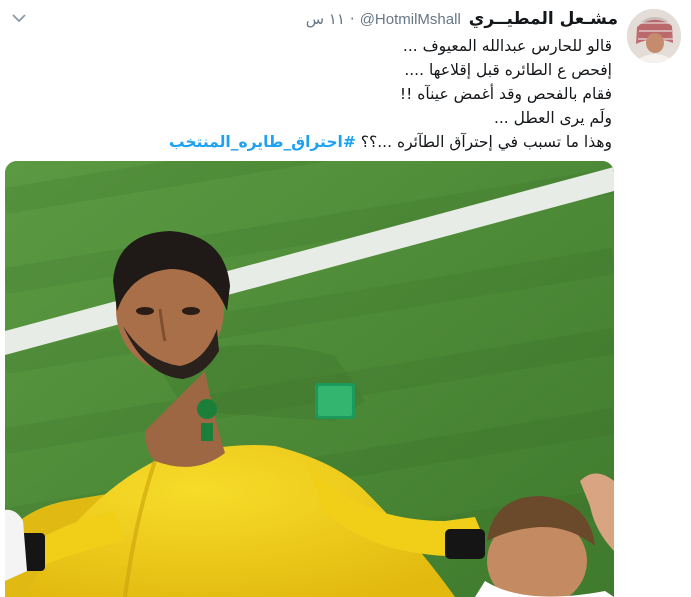 The height and width of the screenshot is (597, 691). What do you see at coordinates (262, 142) in the screenshot?
I see `hashtag-link: #احتراق_طايره_المنتخب` at bounding box center [262, 142].